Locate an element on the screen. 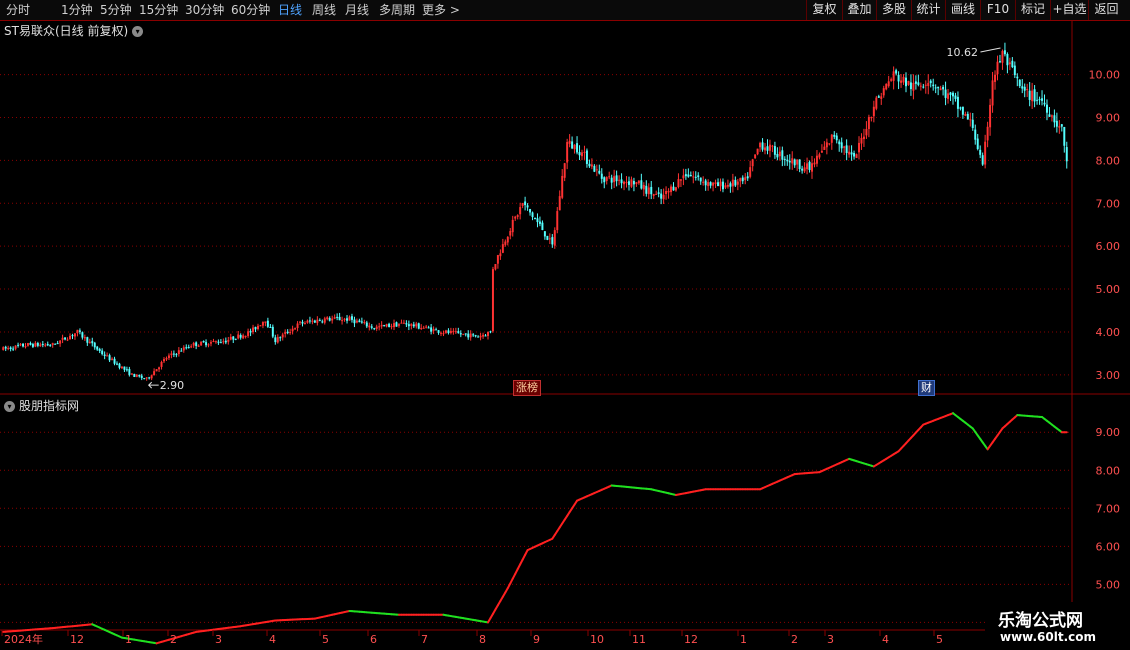 The width and height of the screenshot is (1130, 650). watermark-url: www.60lt.com is located at coordinates (1048, 637).